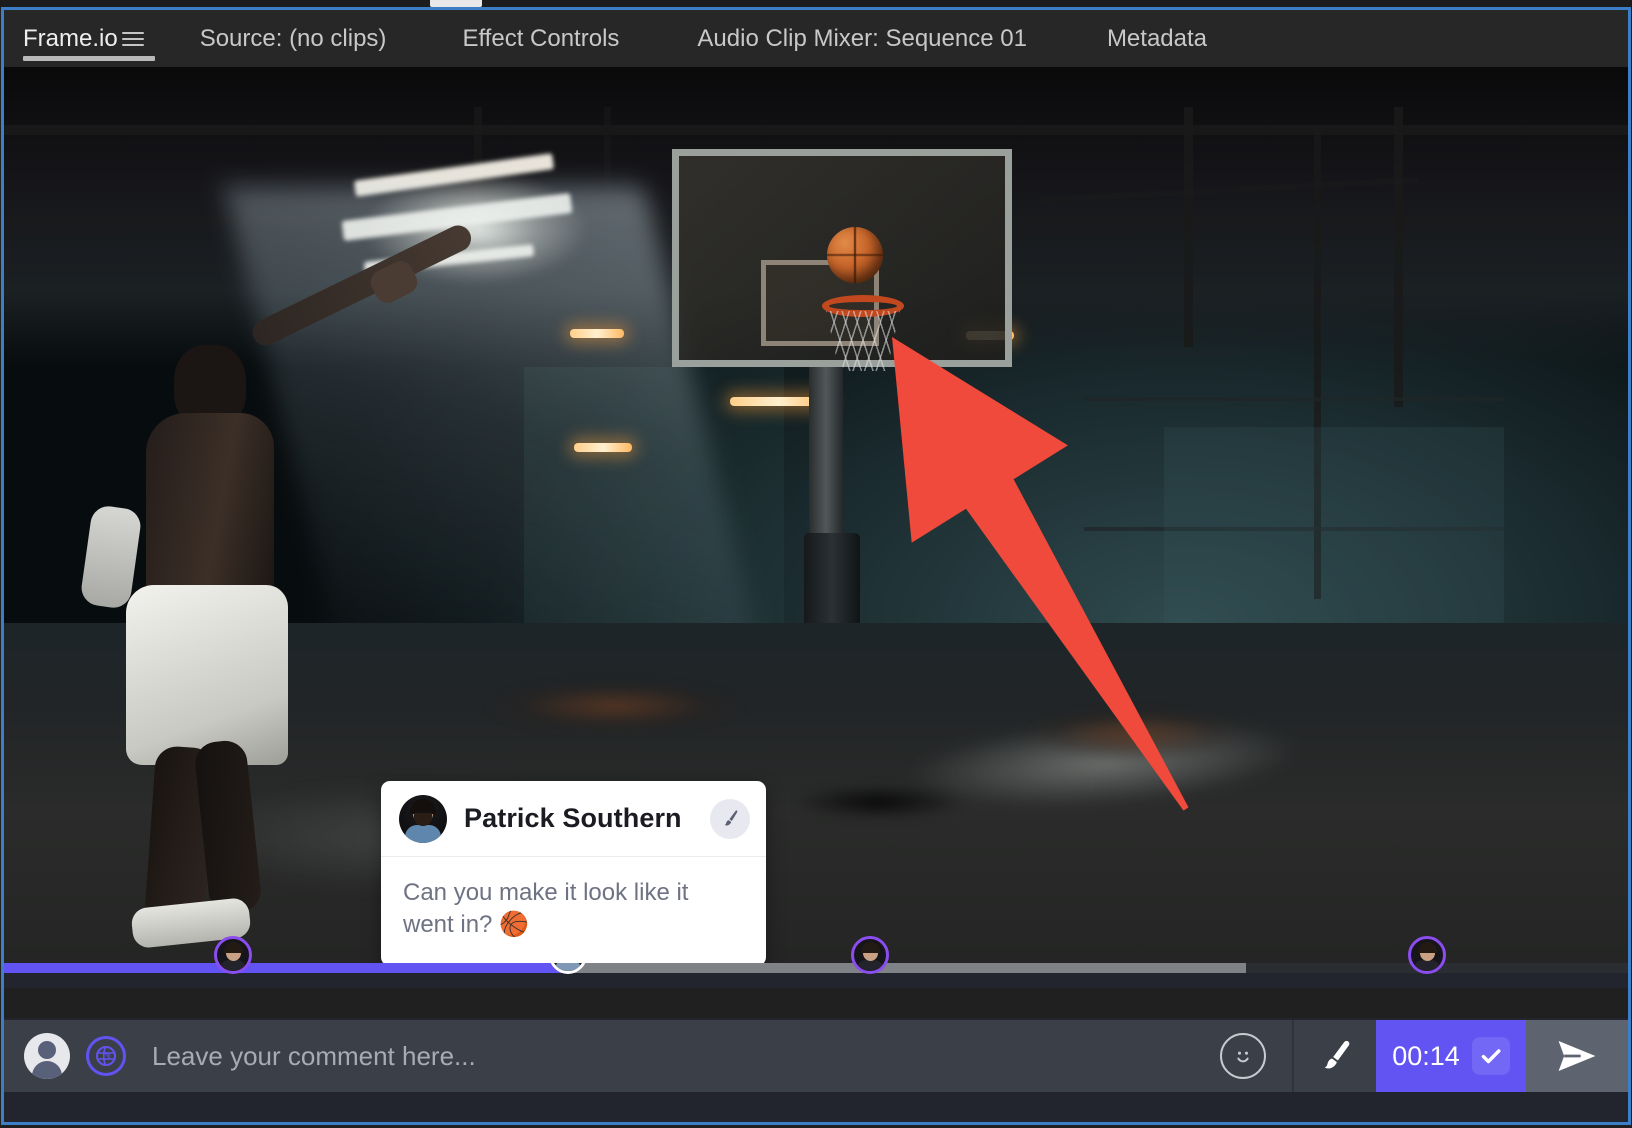 This screenshot has width=1632, height=1128. Describe the element at coordinates (106, 1056) in the screenshot. I see `globe-icon` at that location.